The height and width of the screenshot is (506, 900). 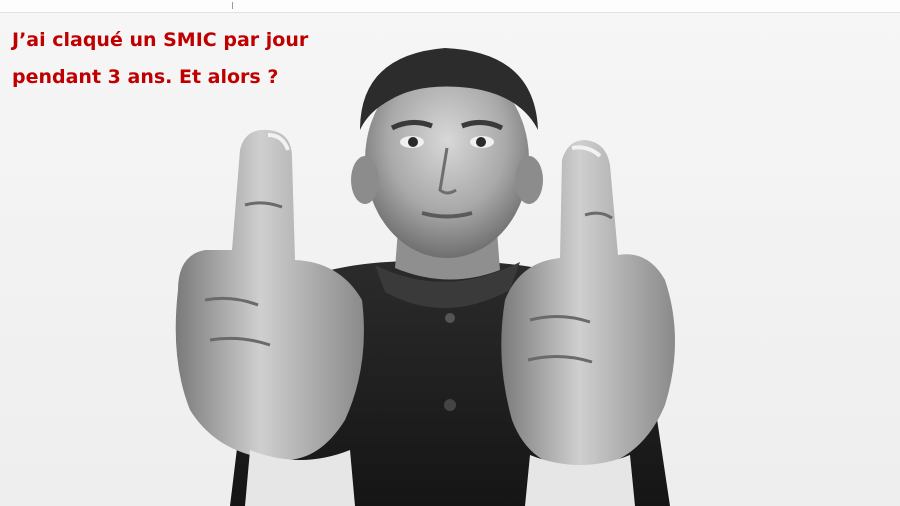 I want to click on left-hand, so click(x=269, y=295).